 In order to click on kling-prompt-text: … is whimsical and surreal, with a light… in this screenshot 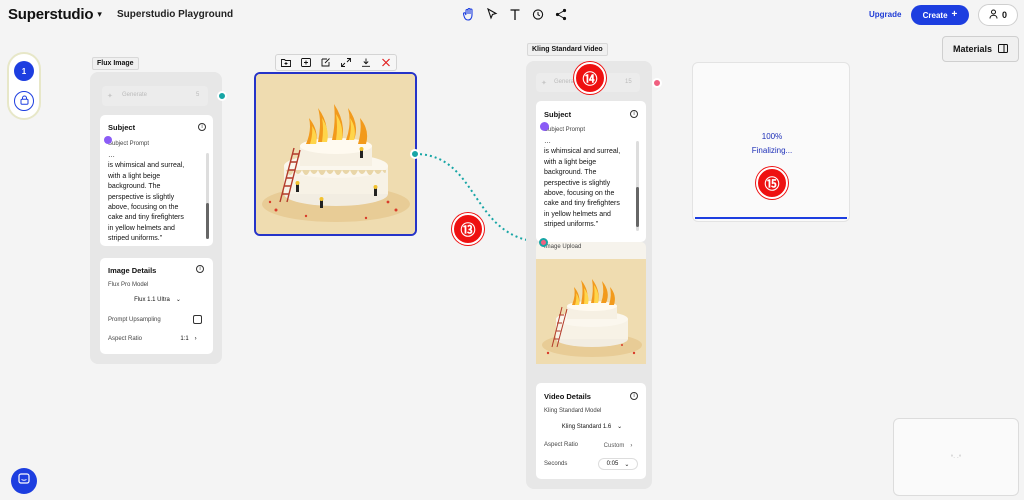, I will do `click(582, 184)`.